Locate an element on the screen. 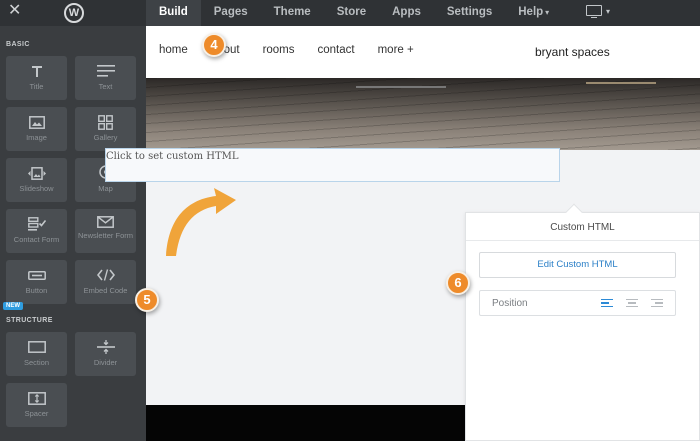 Image resolution: width=700 pixels, height=441 pixels. button-icon is located at coordinates (36, 275).